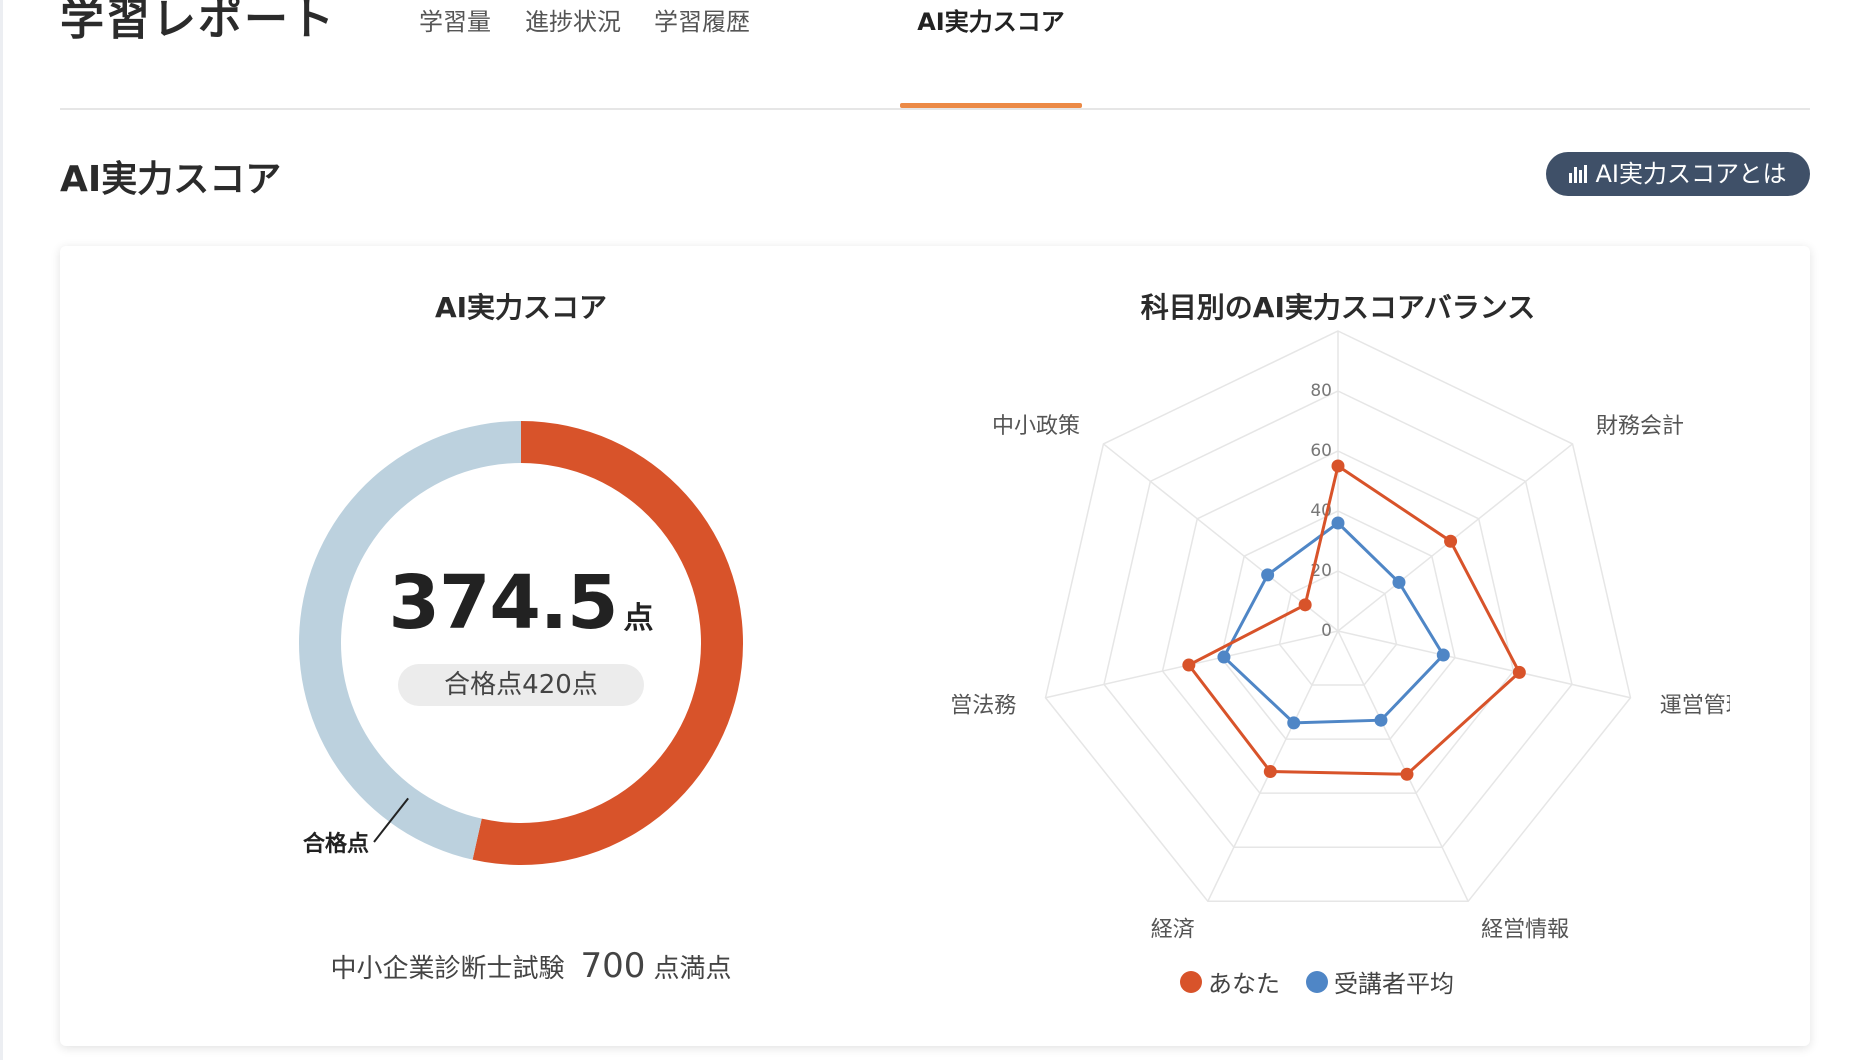  What do you see at coordinates (1244, 984) in the screenshot?
I see `legend-label: あなた` at bounding box center [1244, 984].